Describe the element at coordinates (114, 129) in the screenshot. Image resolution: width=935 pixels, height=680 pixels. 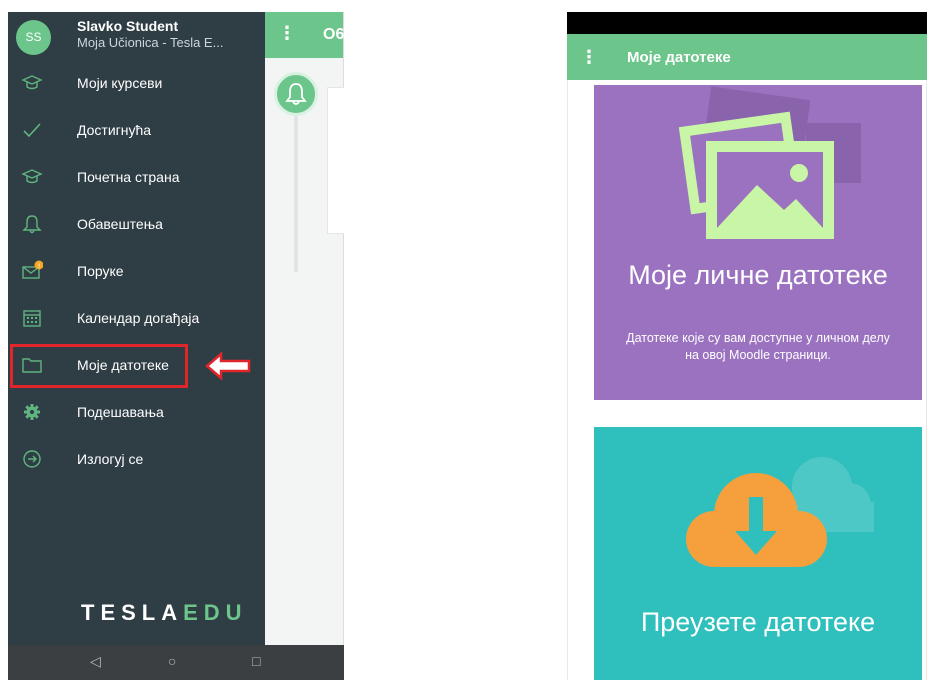
I see `menu-item-label: Достигнућа` at that location.